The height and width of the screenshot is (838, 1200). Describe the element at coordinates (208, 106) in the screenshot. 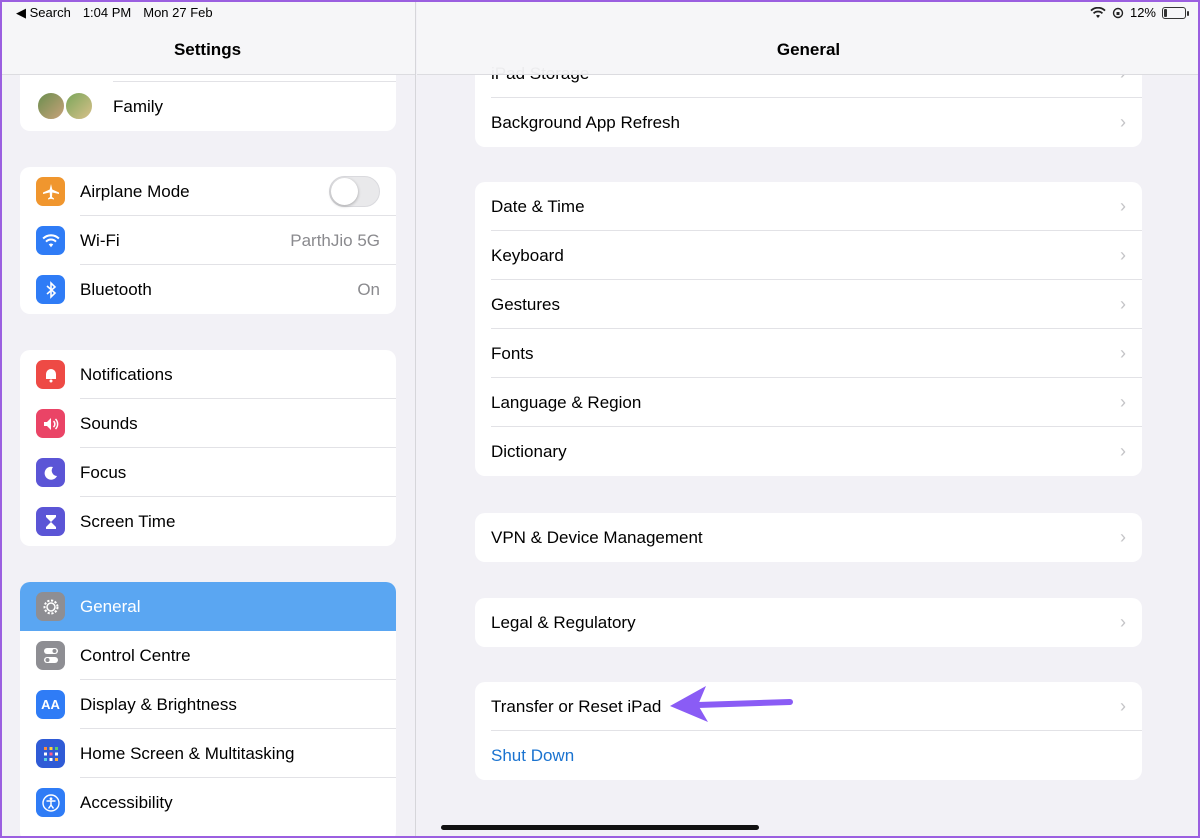

I see `sidebar-item-family: Family` at that location.